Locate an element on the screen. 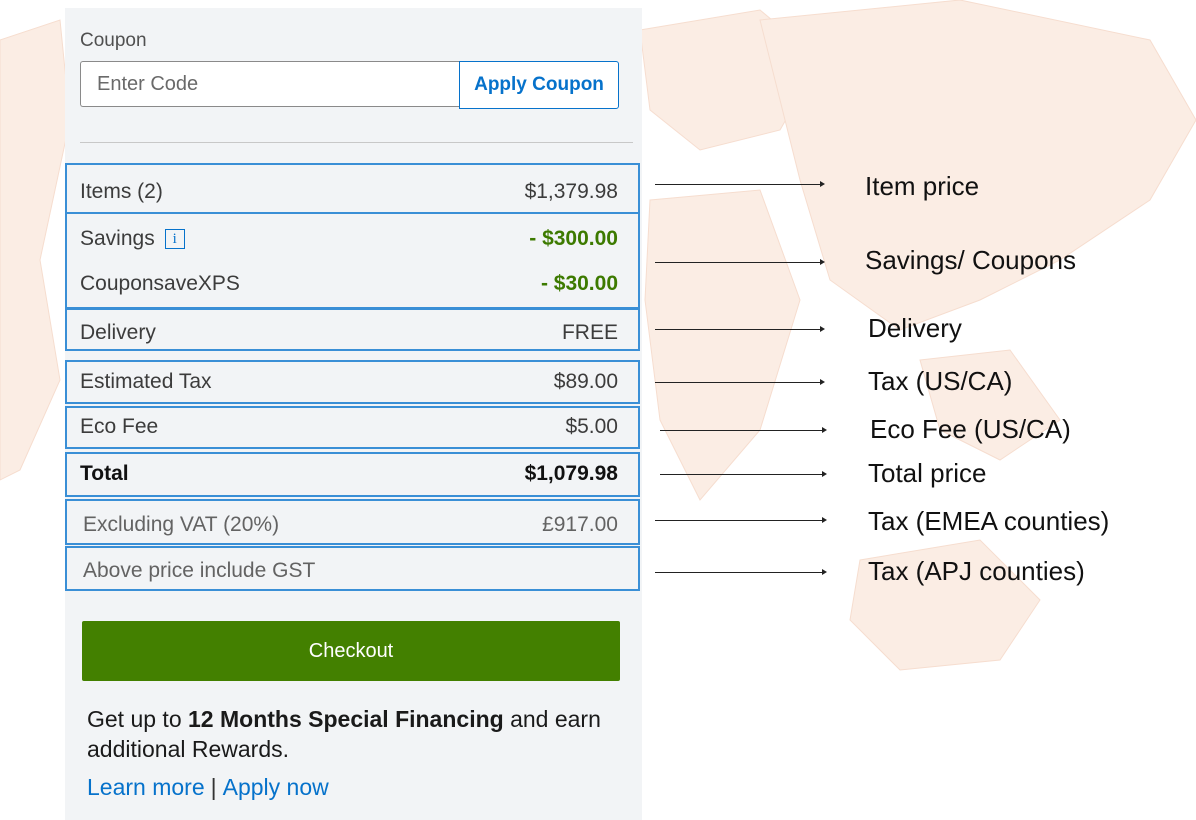  annotation-total: Total price is located at coordinates (927, 473).